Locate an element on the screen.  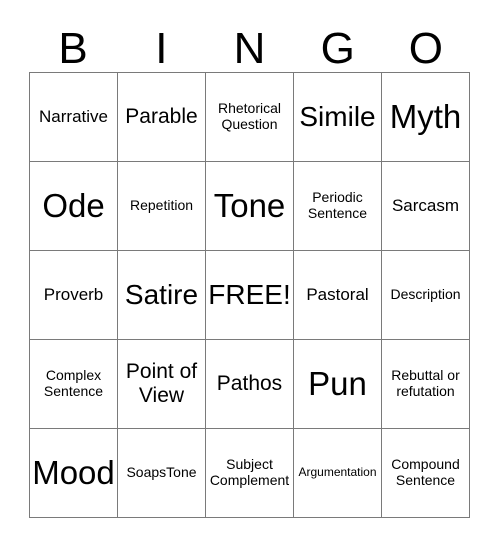
bingo-cell-label: Parable is located at coordinates (161, 117).